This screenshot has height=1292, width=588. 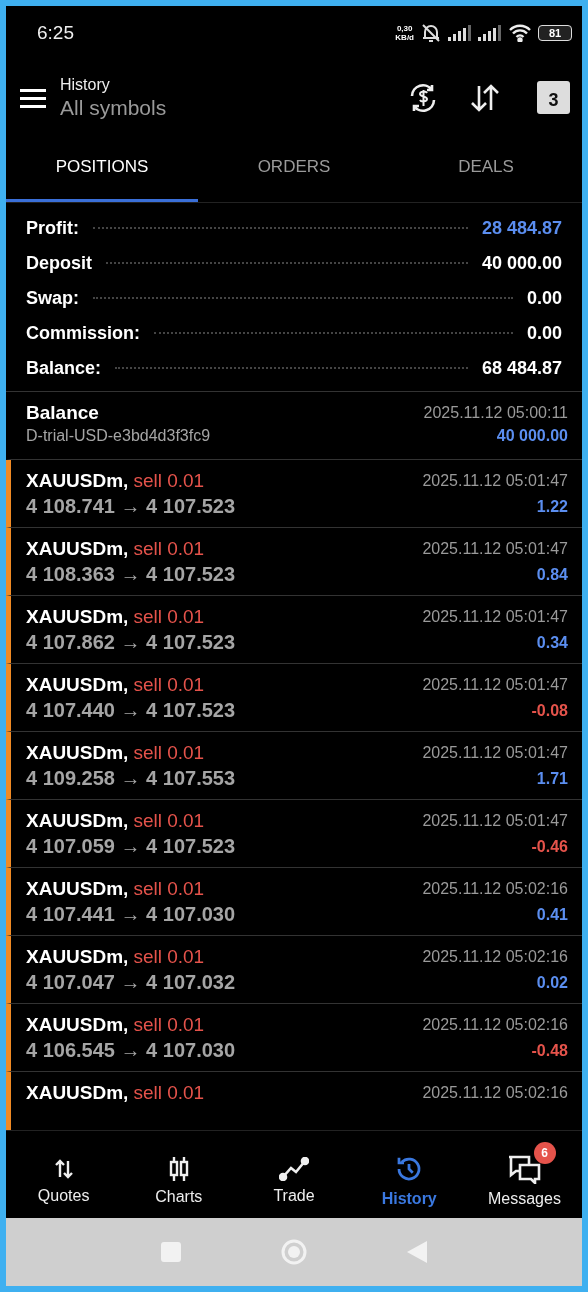 What do you see at coordinates (52, 228) in the screenshot?
I see `summary-label: Profit:` at bounding box center [52, 228].